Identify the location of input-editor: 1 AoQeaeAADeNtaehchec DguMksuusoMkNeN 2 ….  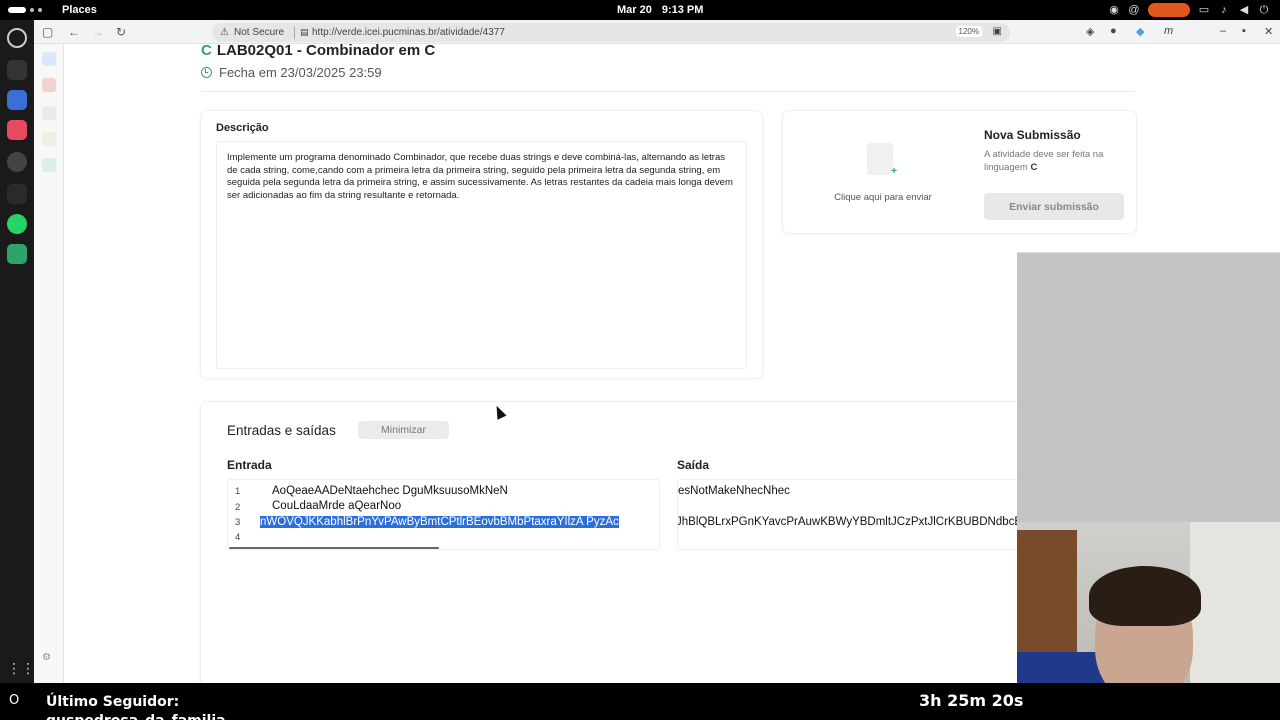
(443, 514).